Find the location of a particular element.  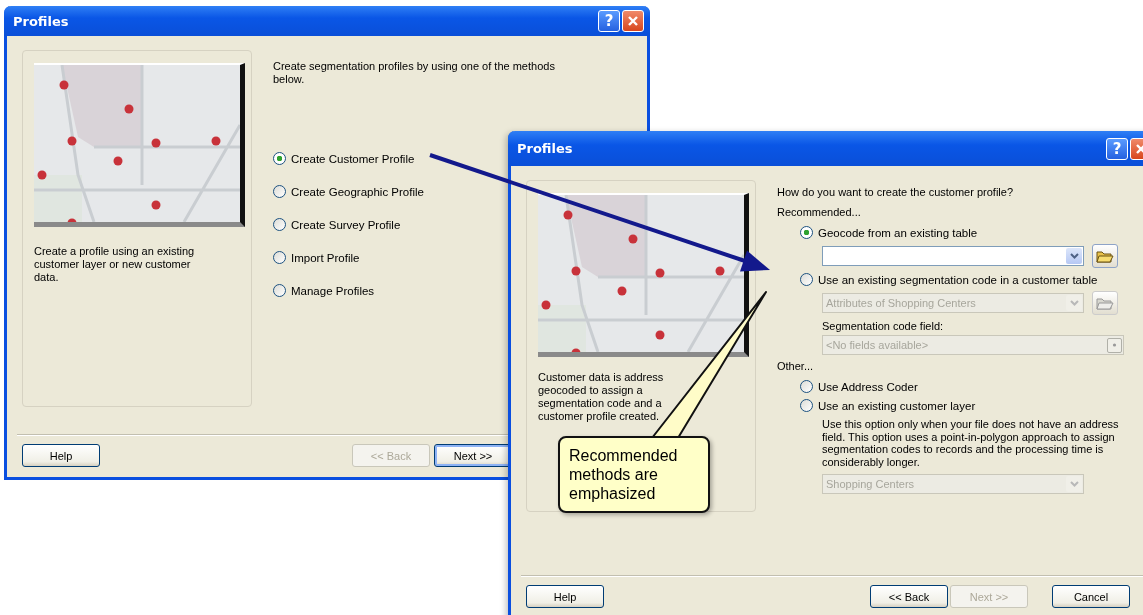

radio-button: Create Survey Profile is located at coordinates (452, 224).